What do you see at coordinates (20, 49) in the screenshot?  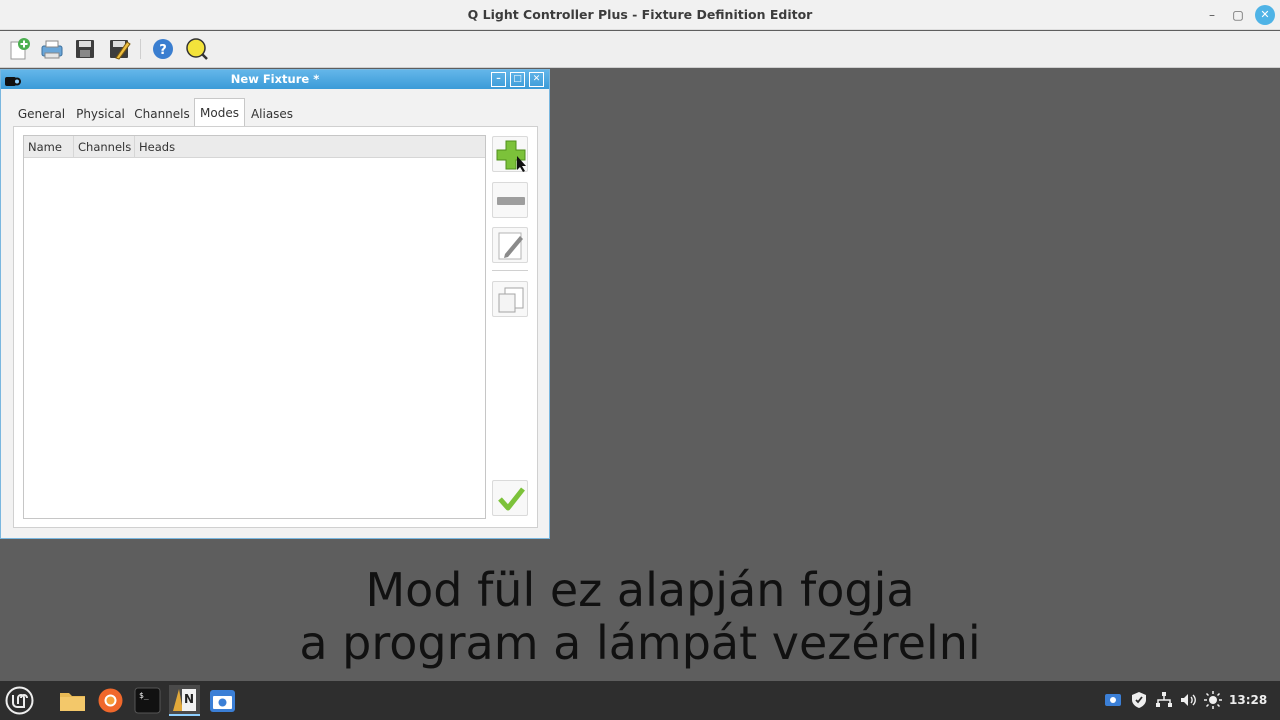 I see `new-fixture-icon` at bounding box center [20, 49].